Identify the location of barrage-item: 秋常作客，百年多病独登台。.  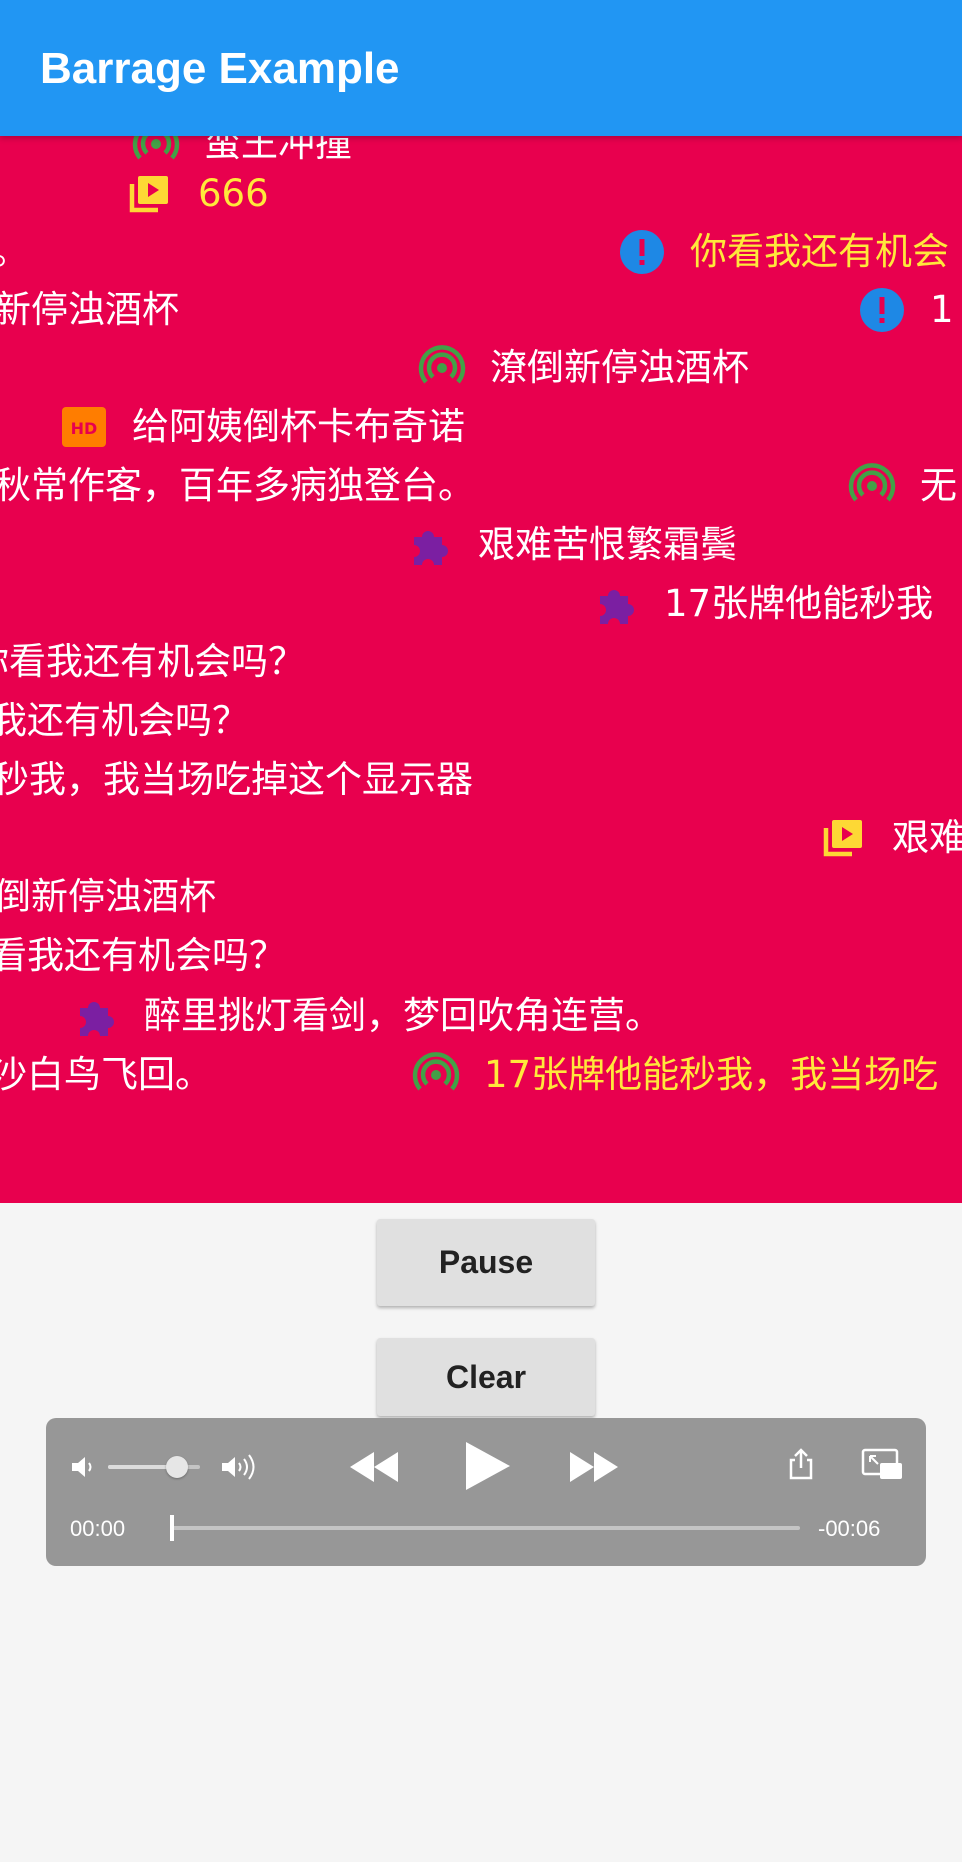
(237, 486).